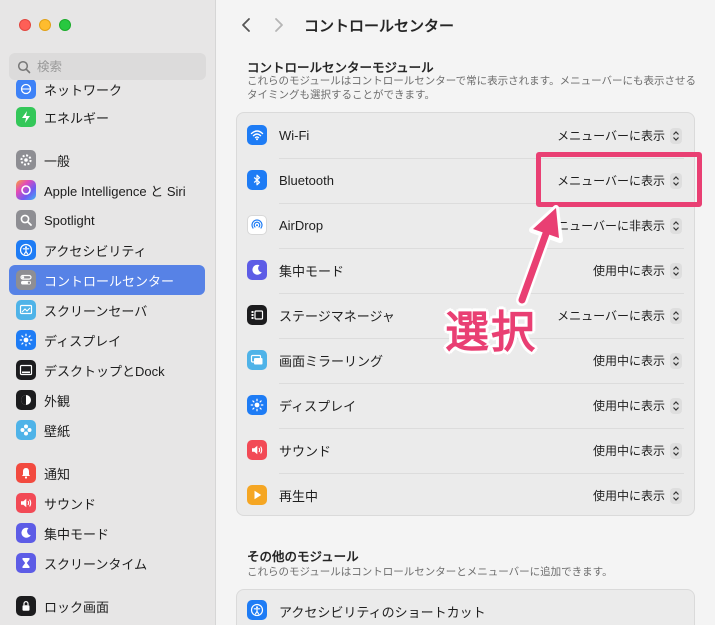  Describe the element at coordinates (107, 430) in the screenshot. I see `sidebar-item-wallpaper: 壁紙` at that location.